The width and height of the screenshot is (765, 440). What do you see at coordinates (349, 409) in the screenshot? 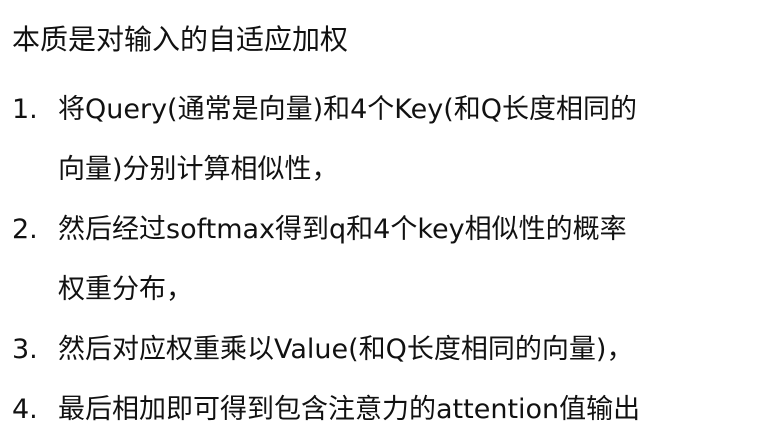
I see `list-item-4-line-1: 最后相加即可得到包含注意力的attention值输出` at bounding box center [349, 409].